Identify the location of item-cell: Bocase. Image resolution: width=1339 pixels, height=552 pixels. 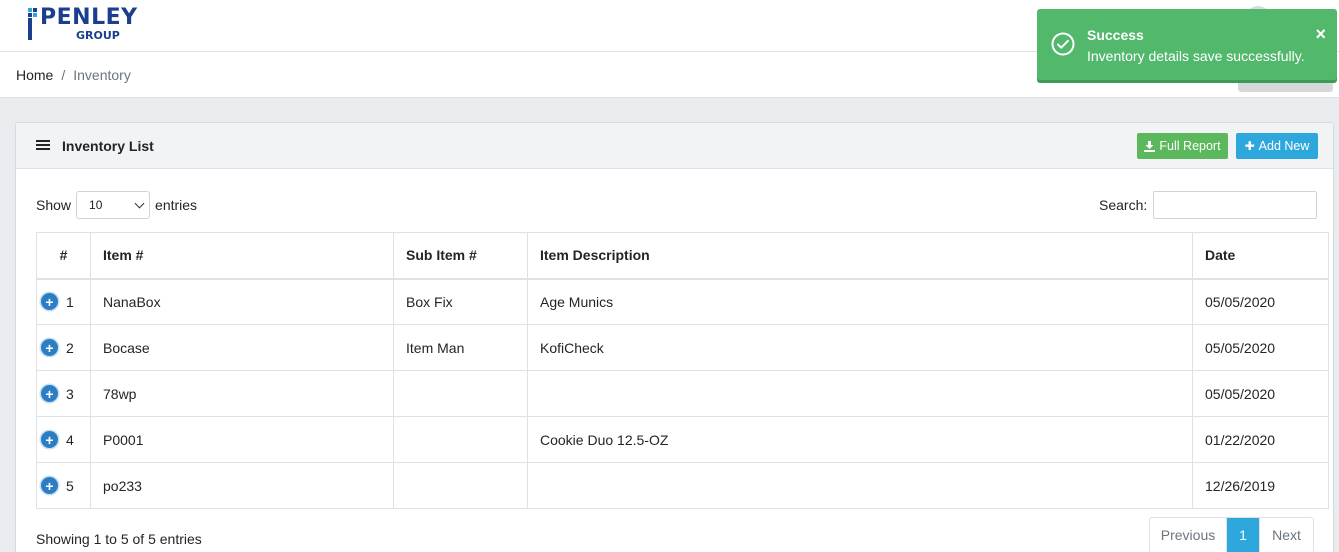
(242, 347).